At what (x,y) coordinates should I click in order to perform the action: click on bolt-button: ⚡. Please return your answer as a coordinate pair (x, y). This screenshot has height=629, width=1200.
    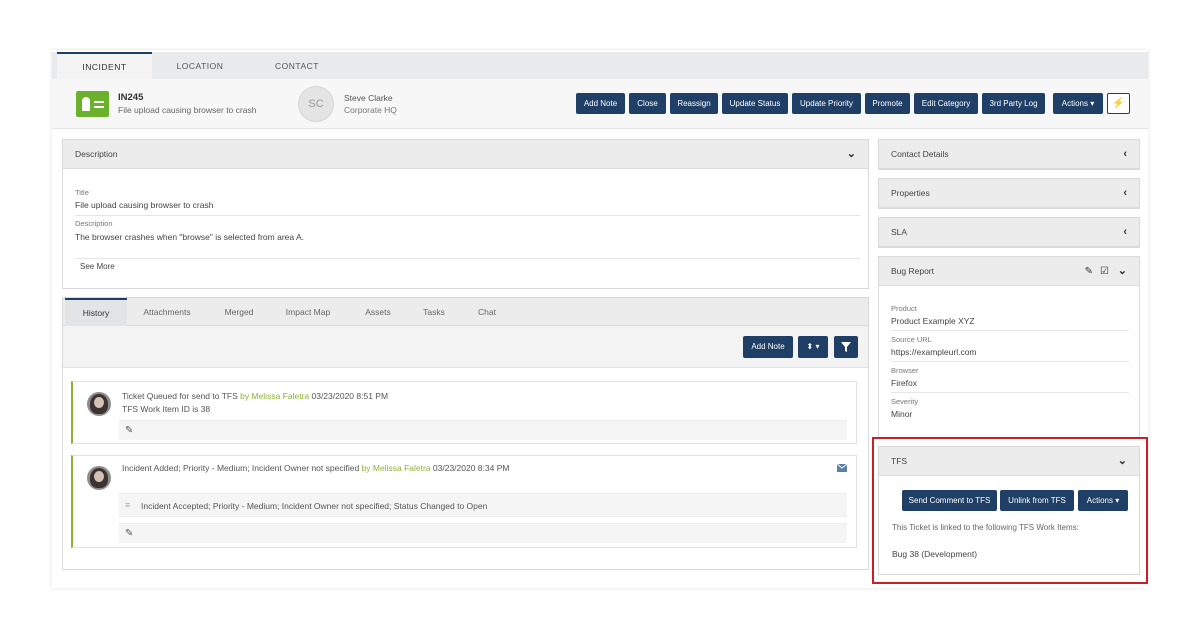
    Looking at the image, I should click on (1118, 103).